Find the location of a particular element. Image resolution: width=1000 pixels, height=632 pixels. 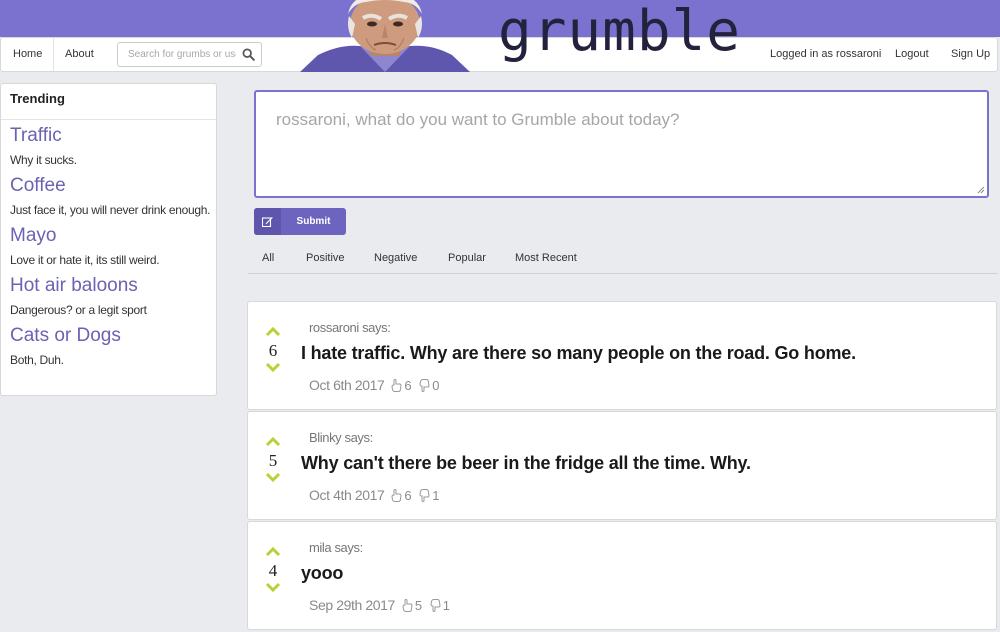

post-date: Oct 6th 2017 is located at coordinates (347, 385).